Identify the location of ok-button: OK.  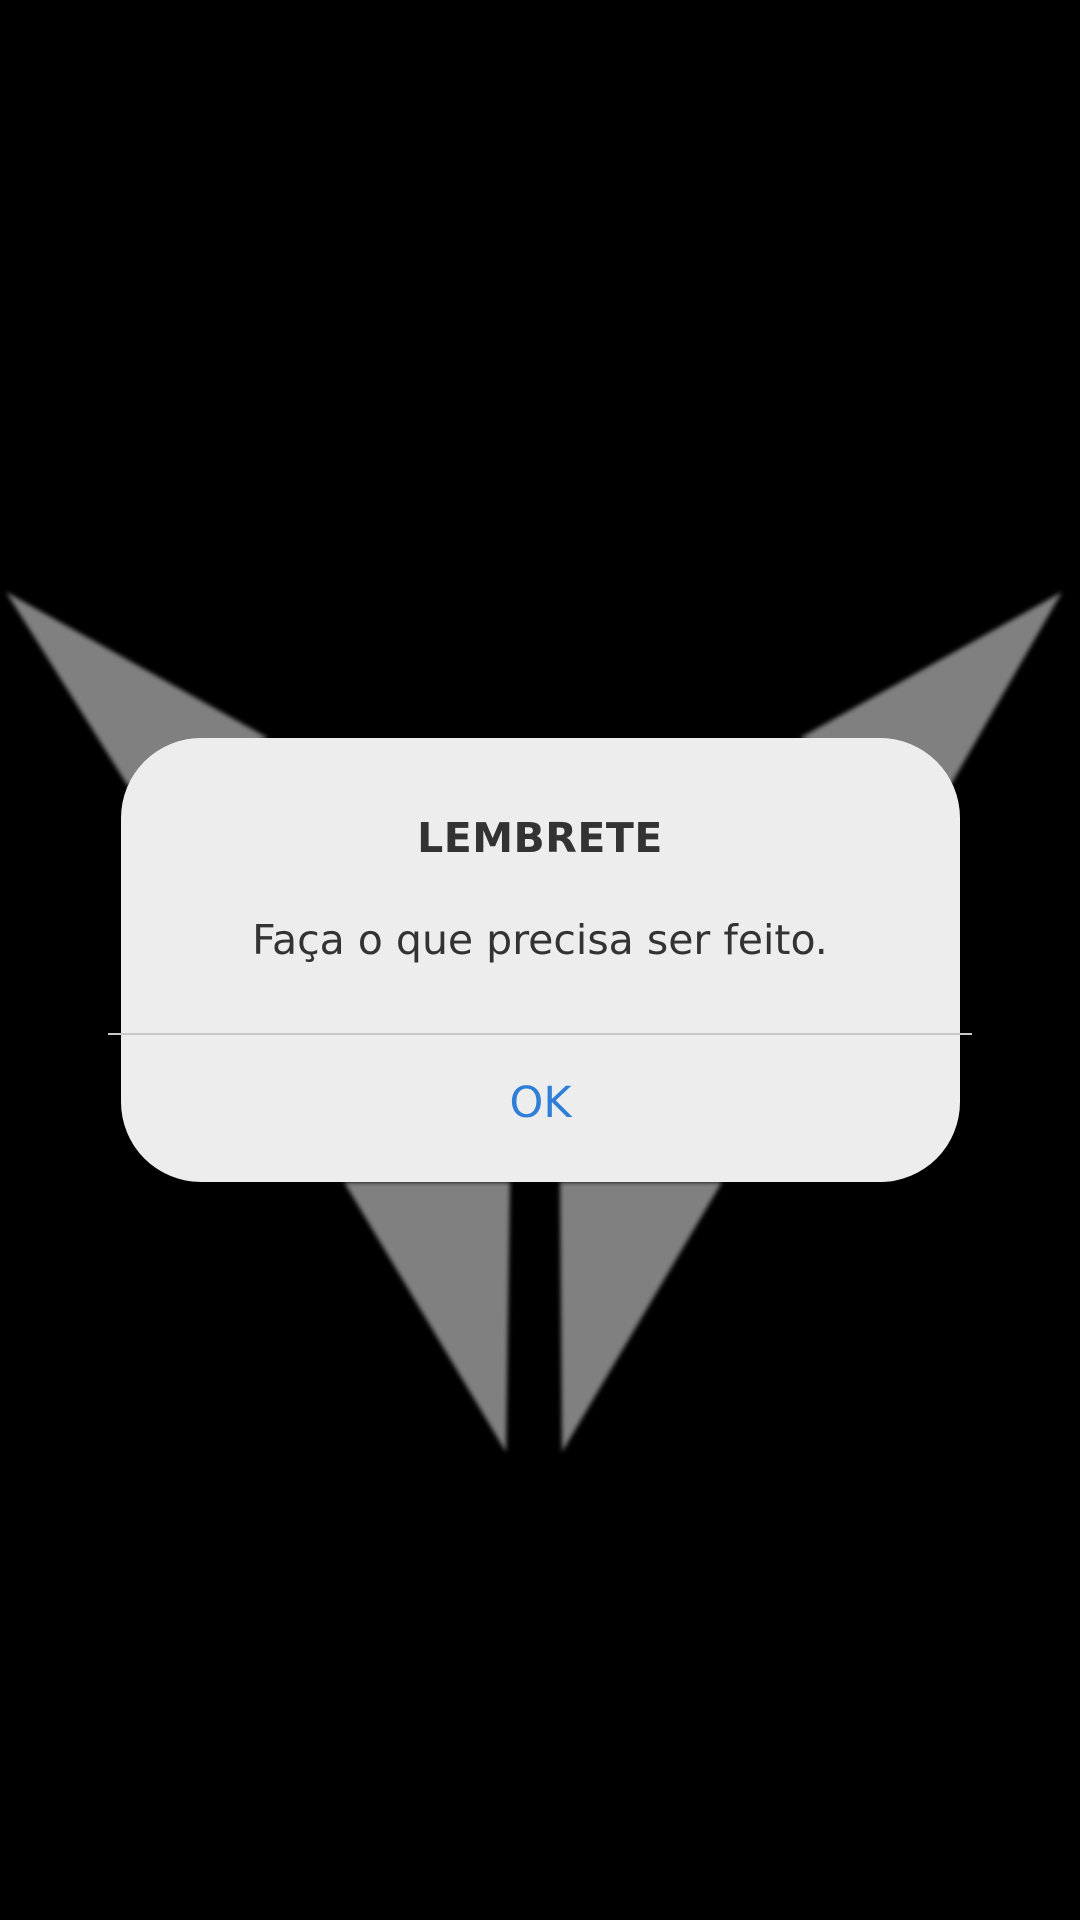
(540, 1103).